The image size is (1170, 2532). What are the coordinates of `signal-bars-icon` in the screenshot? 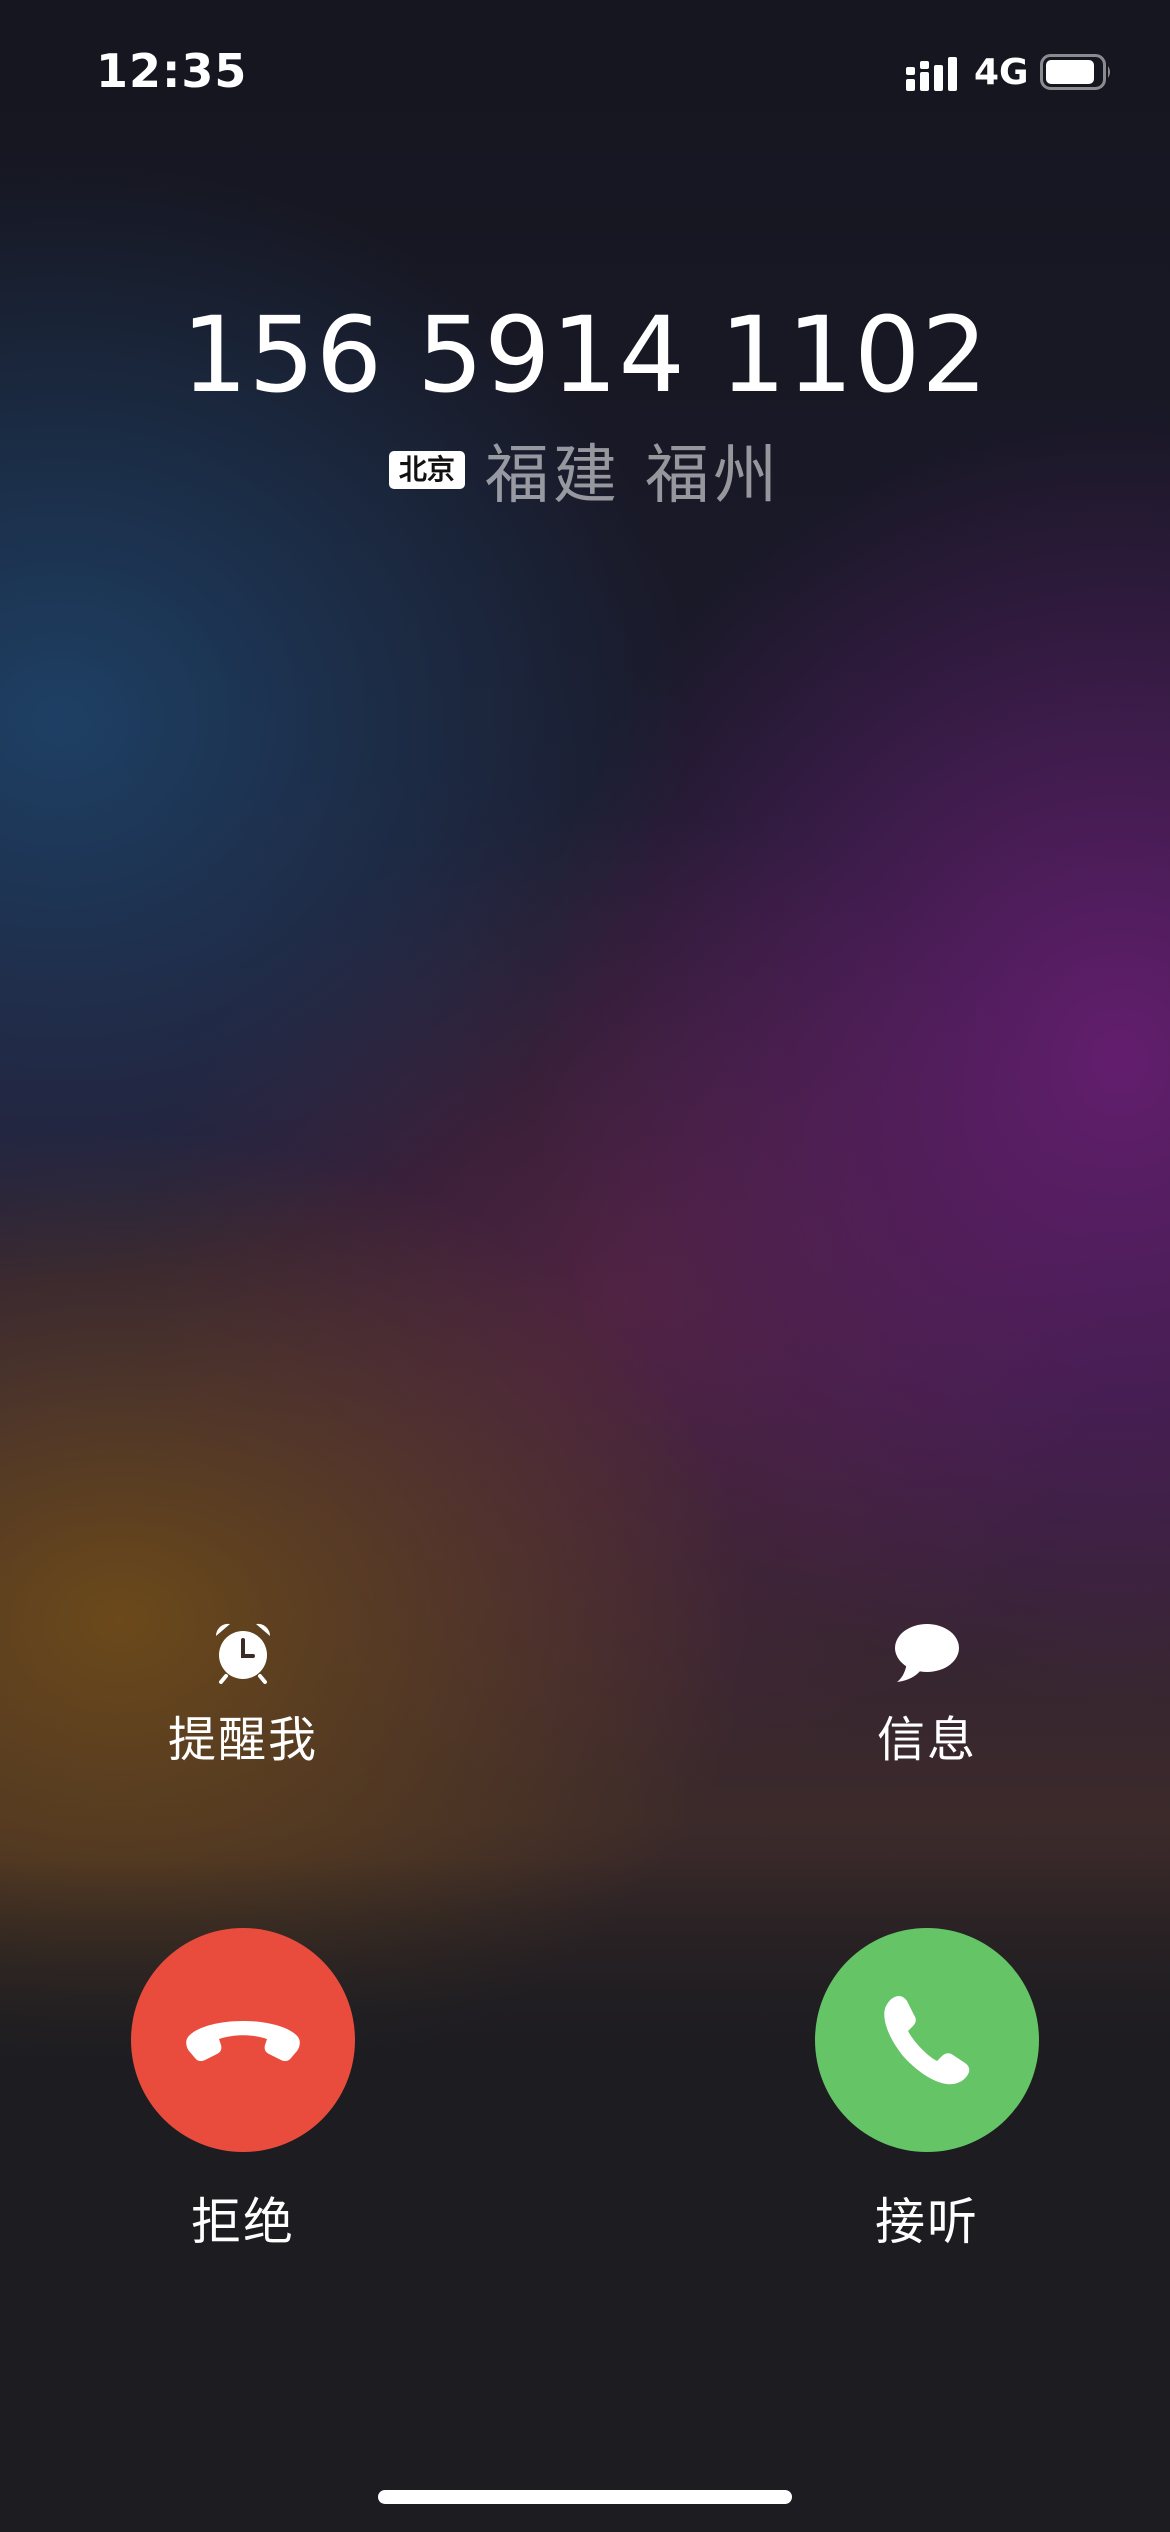 It's located at (931, 74).